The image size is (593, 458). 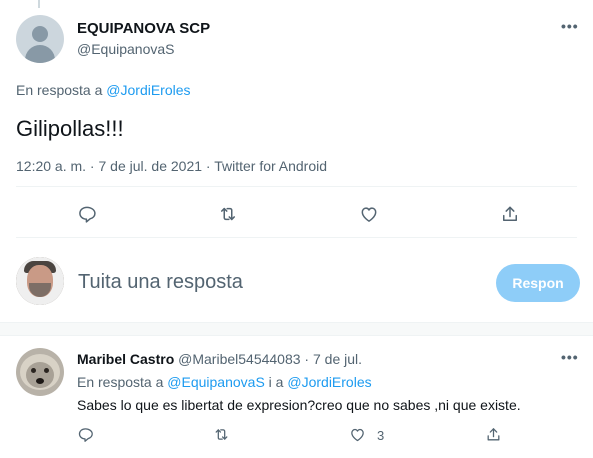 I want to click on avatar-dog-face, so click(x=40, y=375).